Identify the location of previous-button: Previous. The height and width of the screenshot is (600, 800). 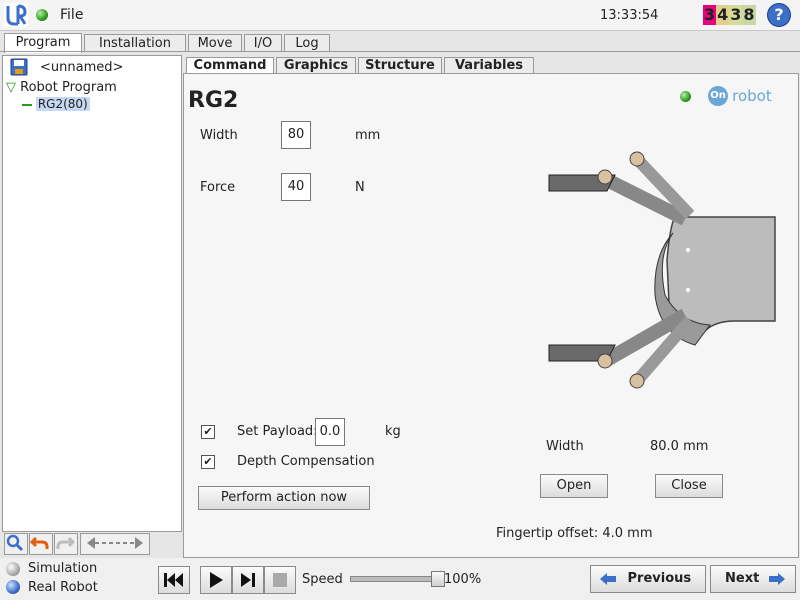
(648, 579).